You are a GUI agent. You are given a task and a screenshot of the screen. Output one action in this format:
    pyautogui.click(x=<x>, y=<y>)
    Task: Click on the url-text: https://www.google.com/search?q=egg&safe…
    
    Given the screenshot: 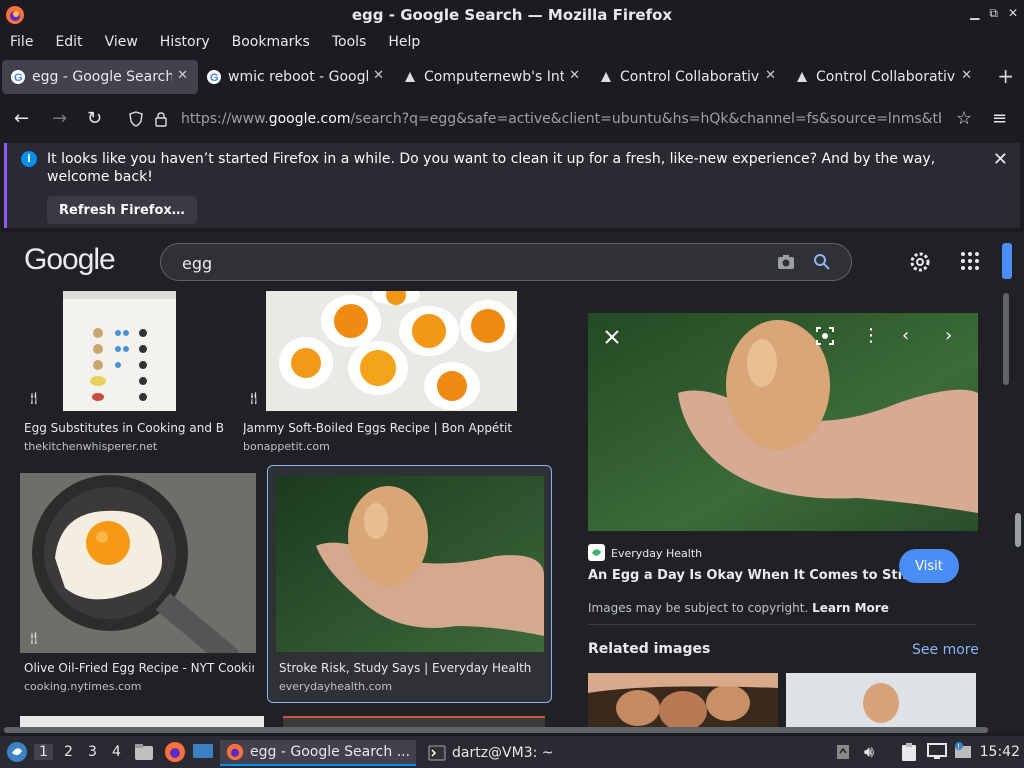 What is the action you would take?
    pyautogui.click(x=561, y=119)
    